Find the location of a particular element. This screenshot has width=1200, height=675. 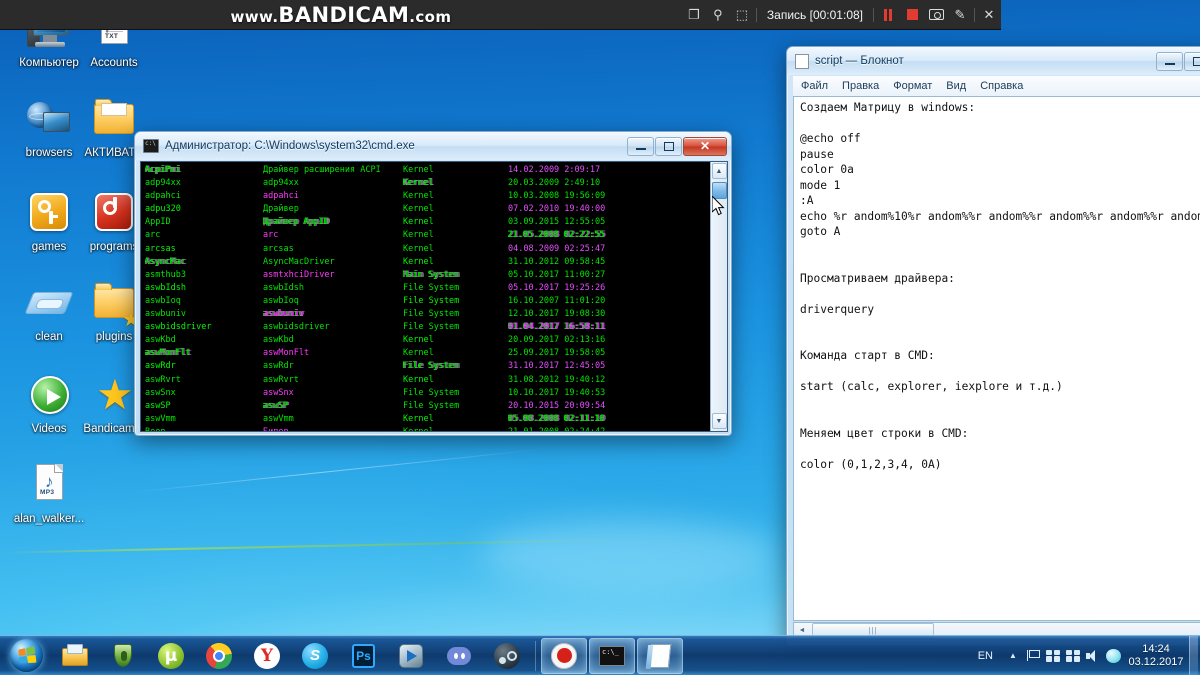

taskbar-item-photoshop: Ps is located at coordinates (363, 656).